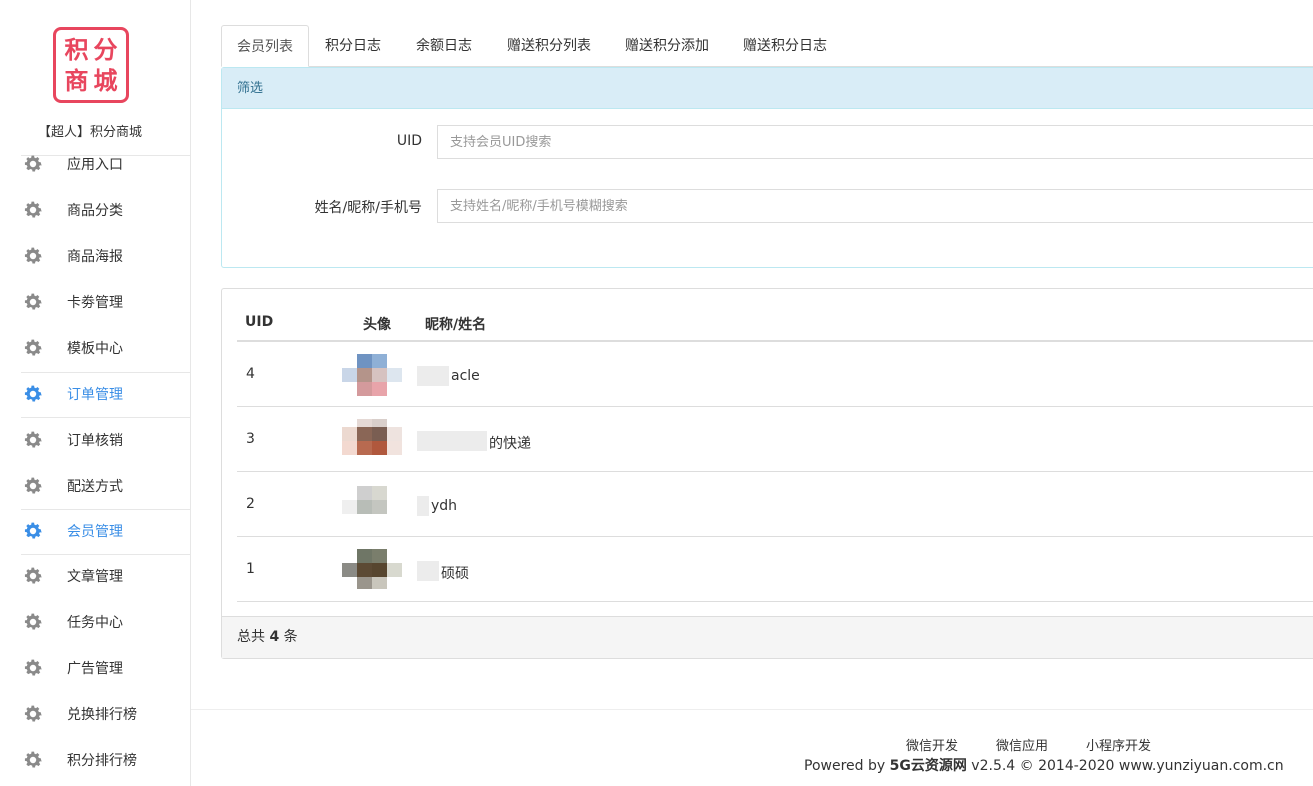 The image size is (1313, 786). Describe the element at coordinates (102, 761) in the screenshot. I see `sidebar-item-label: 积分排行榜` at that location.